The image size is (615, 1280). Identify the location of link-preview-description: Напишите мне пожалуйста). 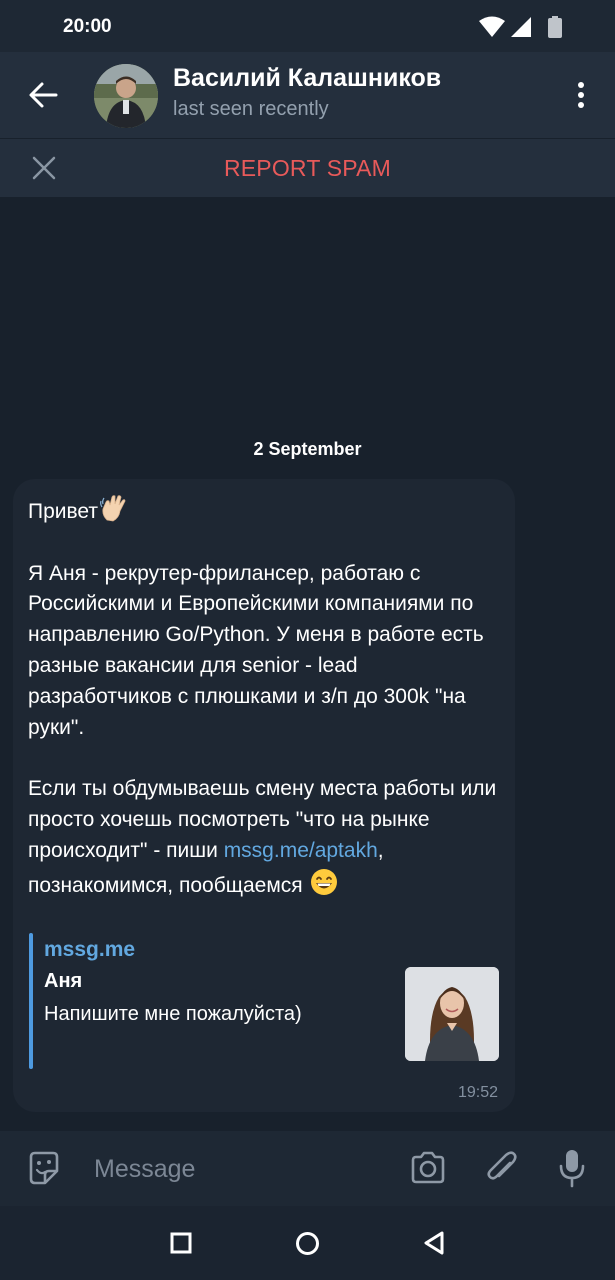
(173, 1014).